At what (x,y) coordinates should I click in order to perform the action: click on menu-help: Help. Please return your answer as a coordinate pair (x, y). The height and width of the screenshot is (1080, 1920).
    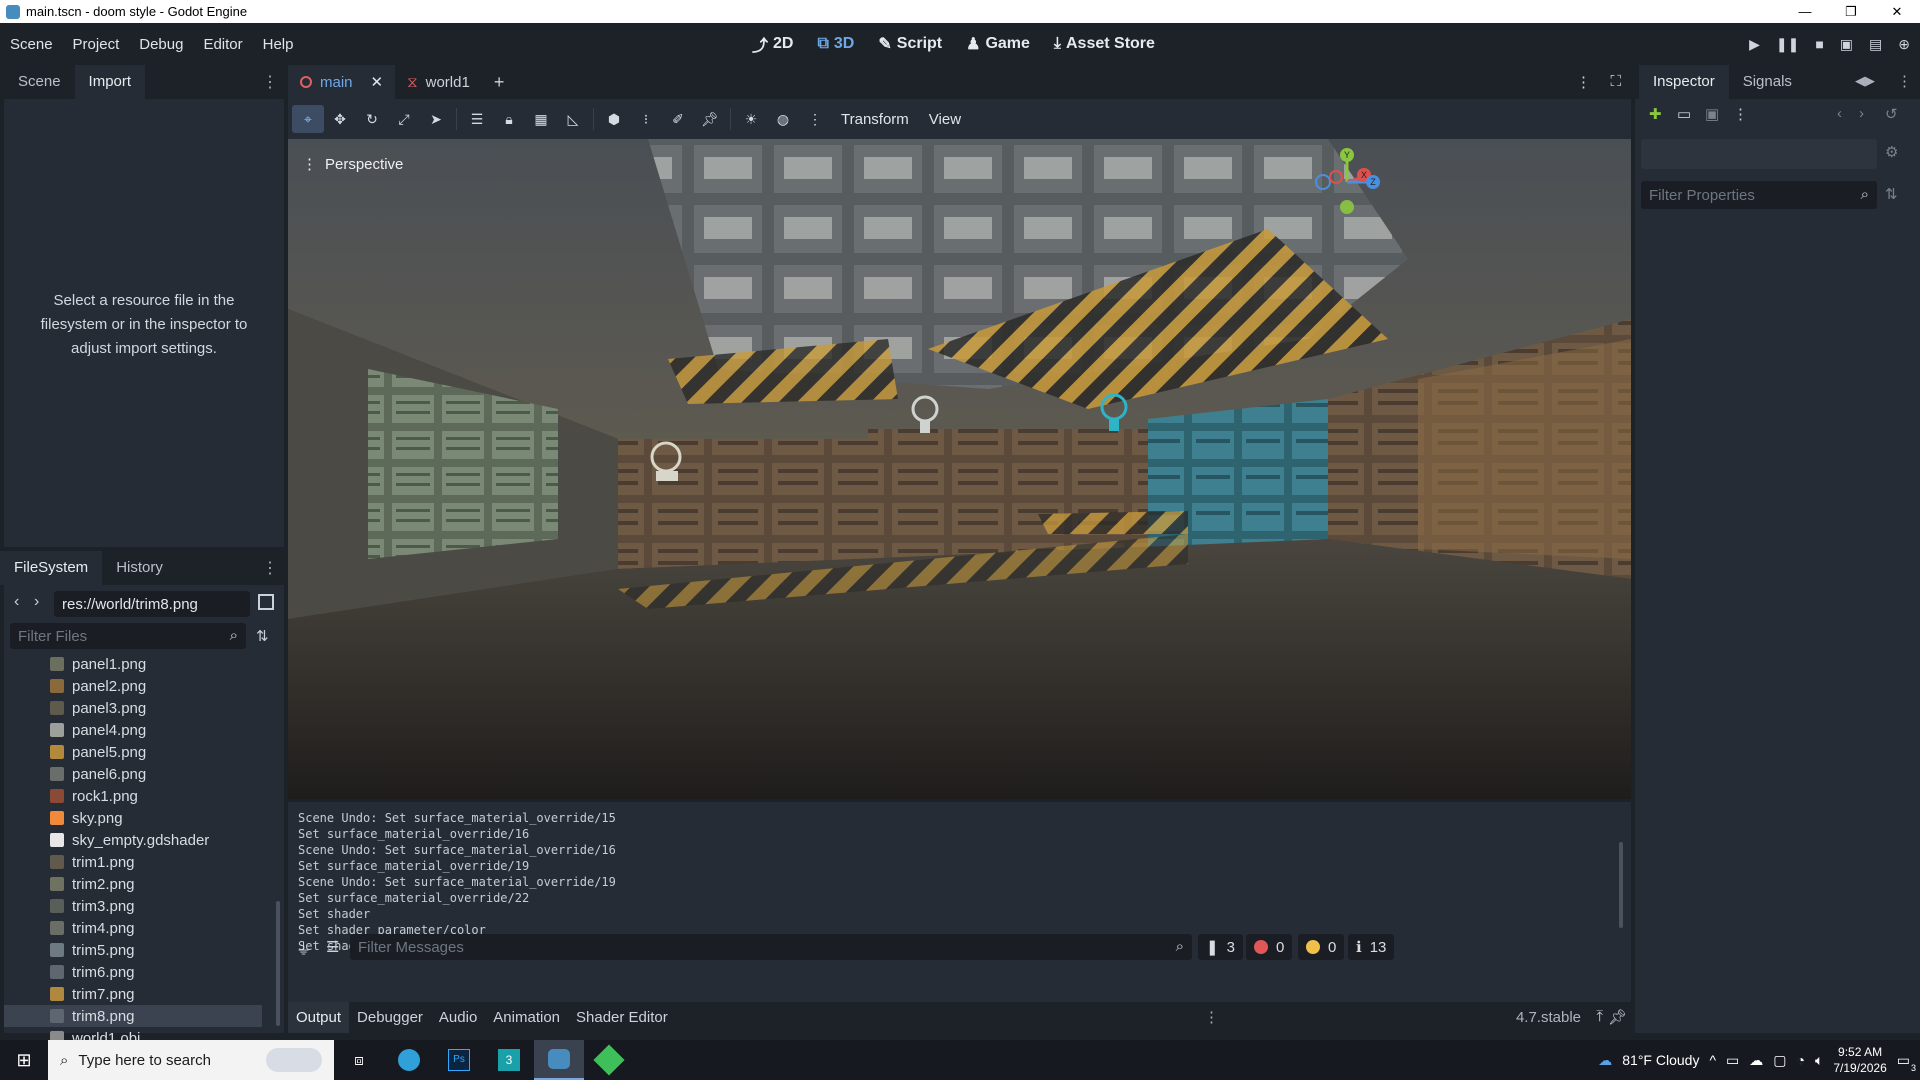
    Looking at the image, I should click on (278, 44).